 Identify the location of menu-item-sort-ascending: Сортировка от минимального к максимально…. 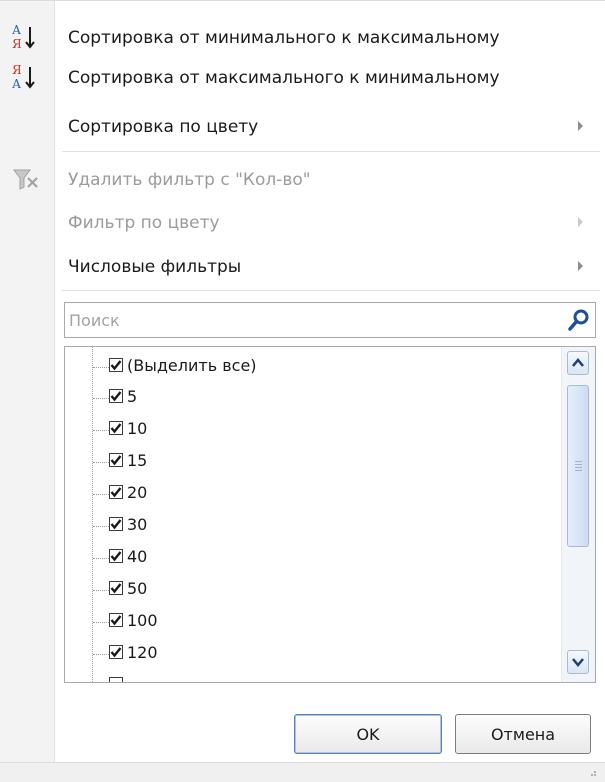
(329, 38).